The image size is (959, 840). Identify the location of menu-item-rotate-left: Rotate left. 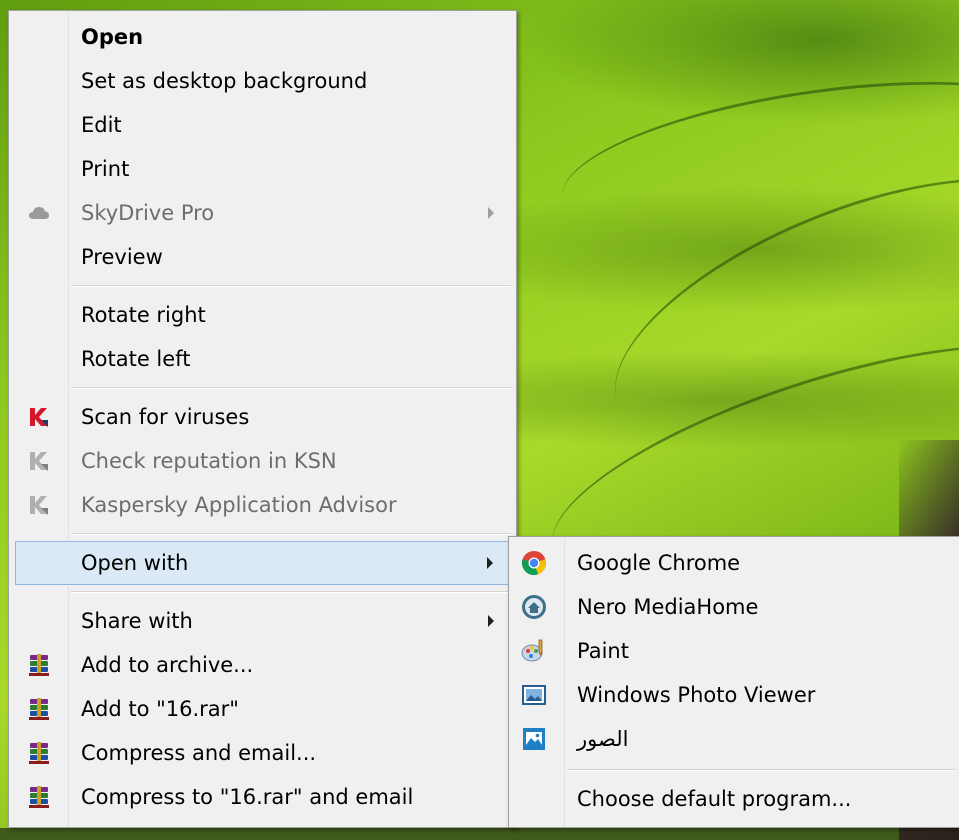
(262, 359).